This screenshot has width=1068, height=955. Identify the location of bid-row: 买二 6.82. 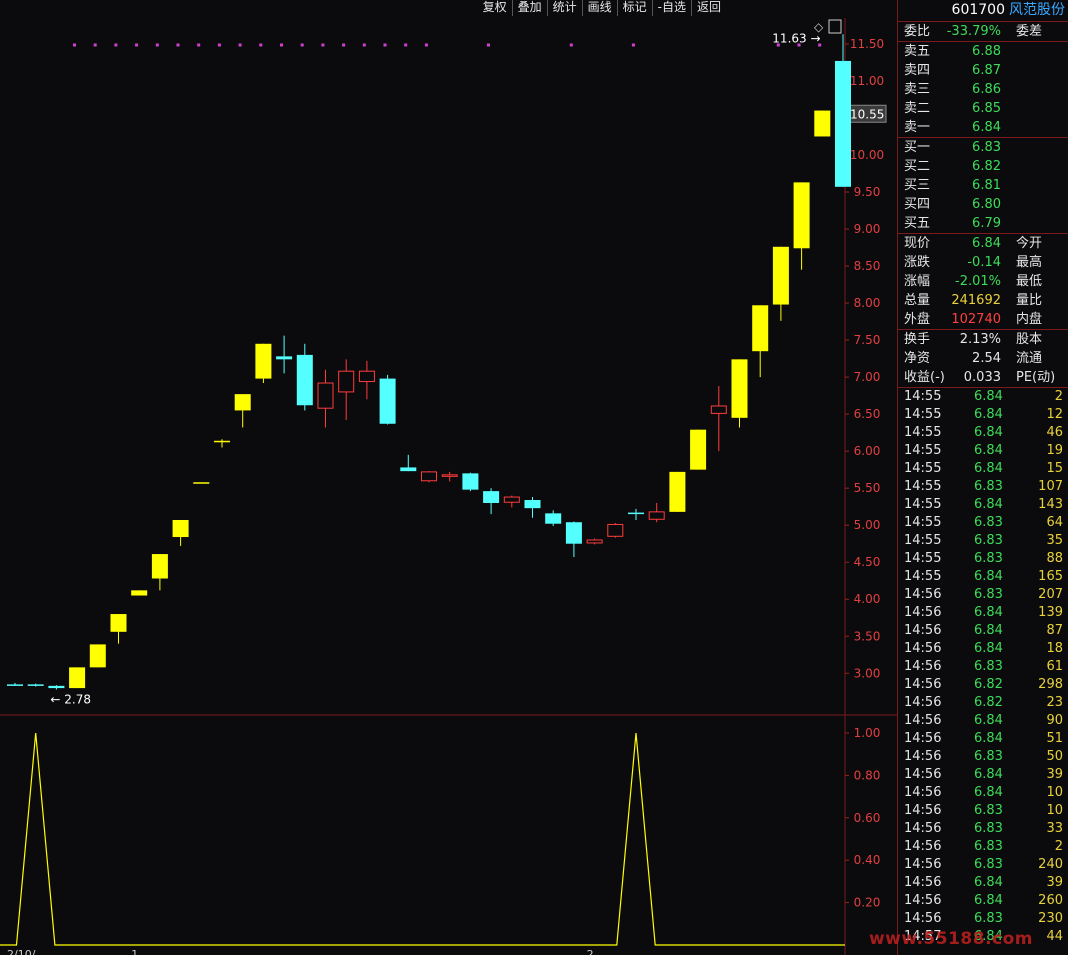
(983, 166).